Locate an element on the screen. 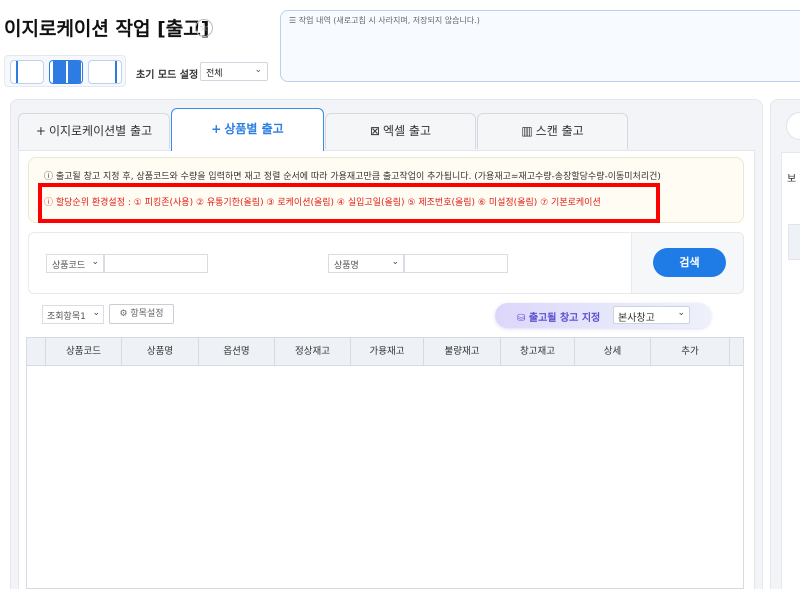 The image size is (800, 589). product-code-input is located at coordinates (156, 263).